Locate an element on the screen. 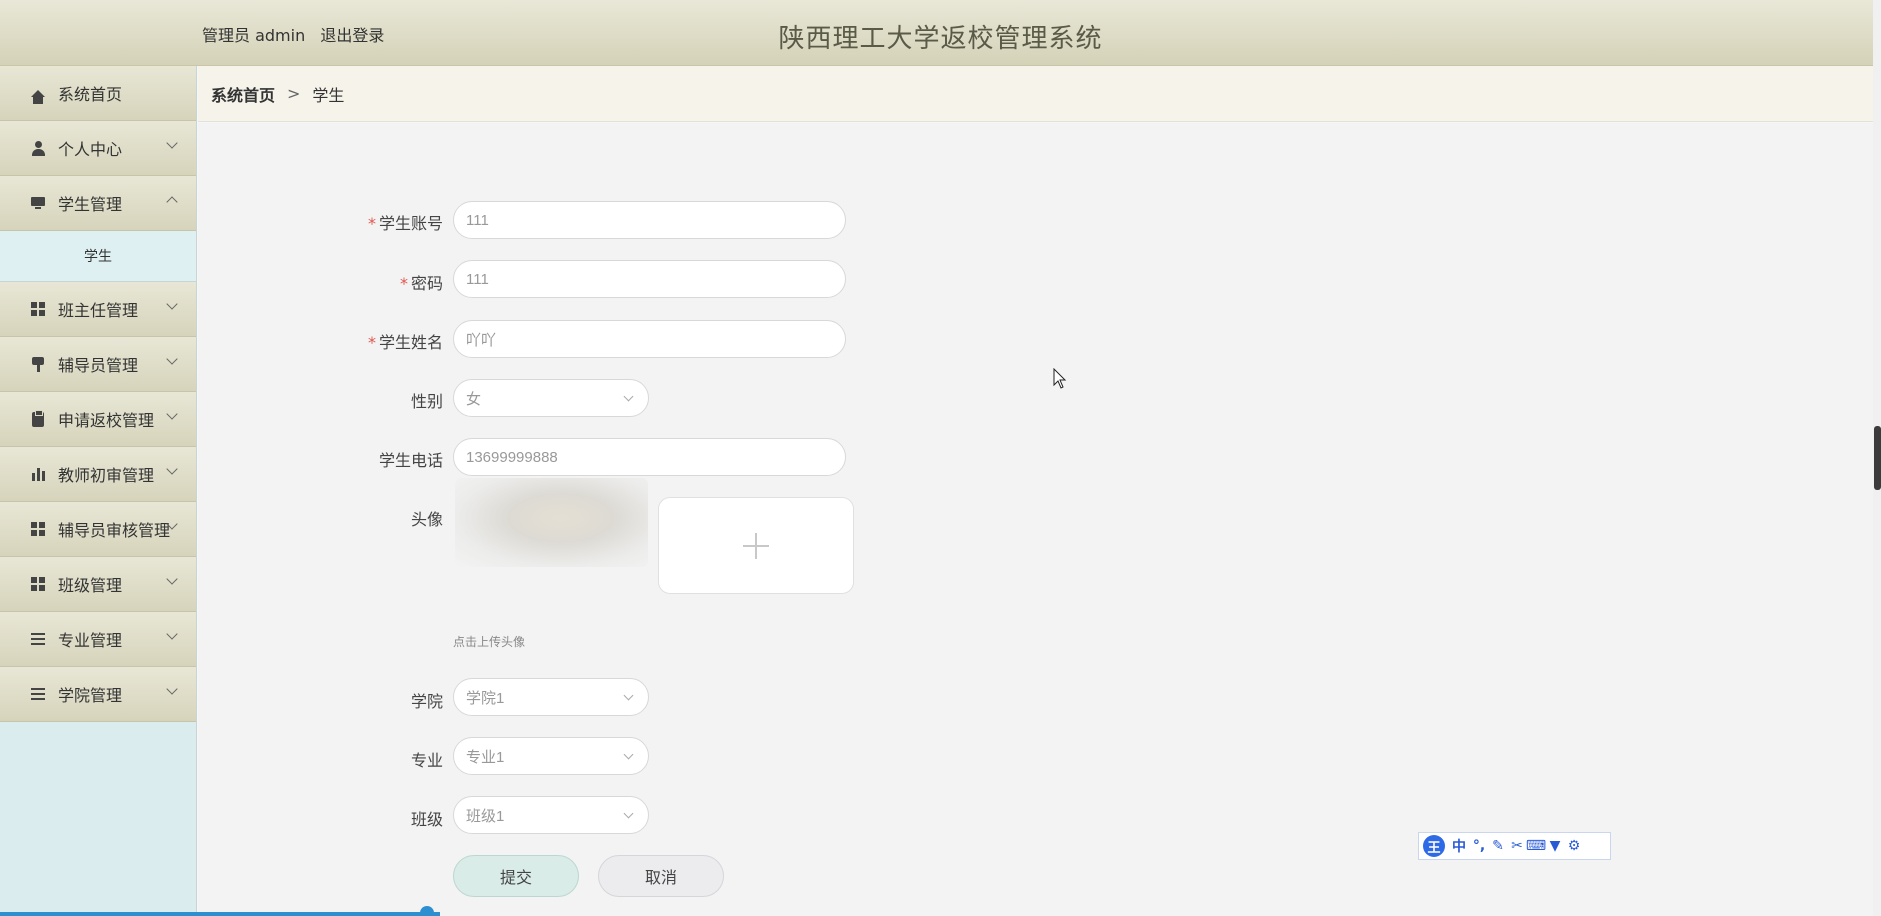 The width and height of the screenshot is (1881, 916). pen-icon: ✎ is located at coordinates (1498, 846).